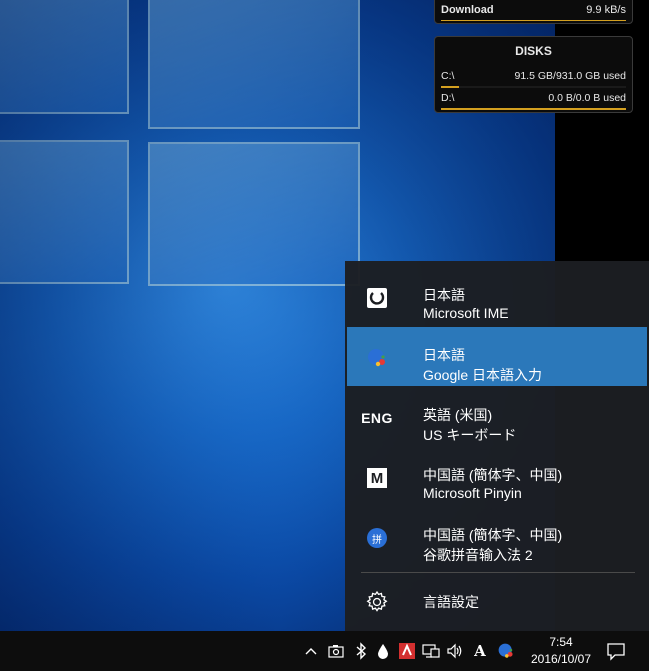  I want to click on clock: 7:54 2016/10/07, so click(561, 651).